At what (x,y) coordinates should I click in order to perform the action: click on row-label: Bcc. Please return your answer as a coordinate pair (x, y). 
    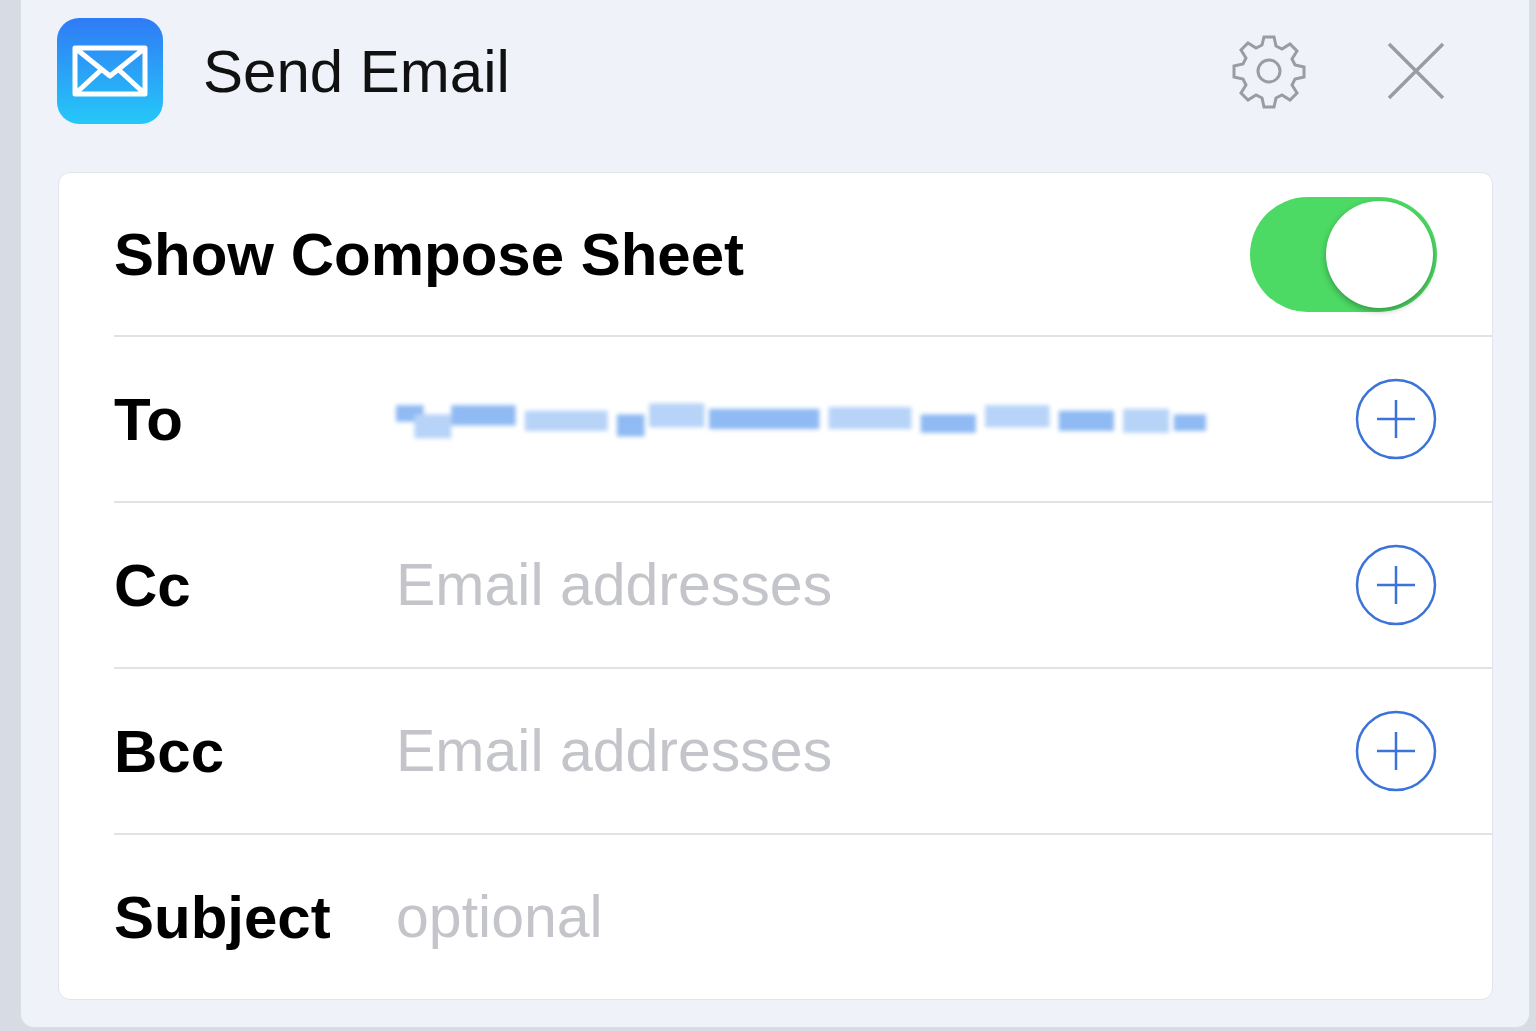
    Looking at the image, I should click on (170, 751).